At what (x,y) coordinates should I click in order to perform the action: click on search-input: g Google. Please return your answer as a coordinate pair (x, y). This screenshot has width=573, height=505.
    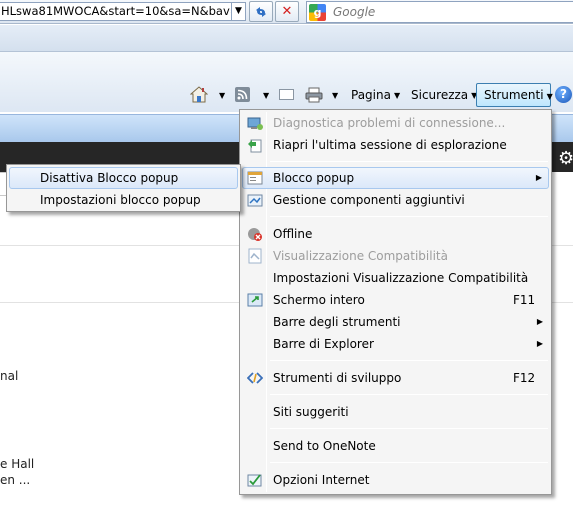
    Looking at the image, I should click on (439, 12).